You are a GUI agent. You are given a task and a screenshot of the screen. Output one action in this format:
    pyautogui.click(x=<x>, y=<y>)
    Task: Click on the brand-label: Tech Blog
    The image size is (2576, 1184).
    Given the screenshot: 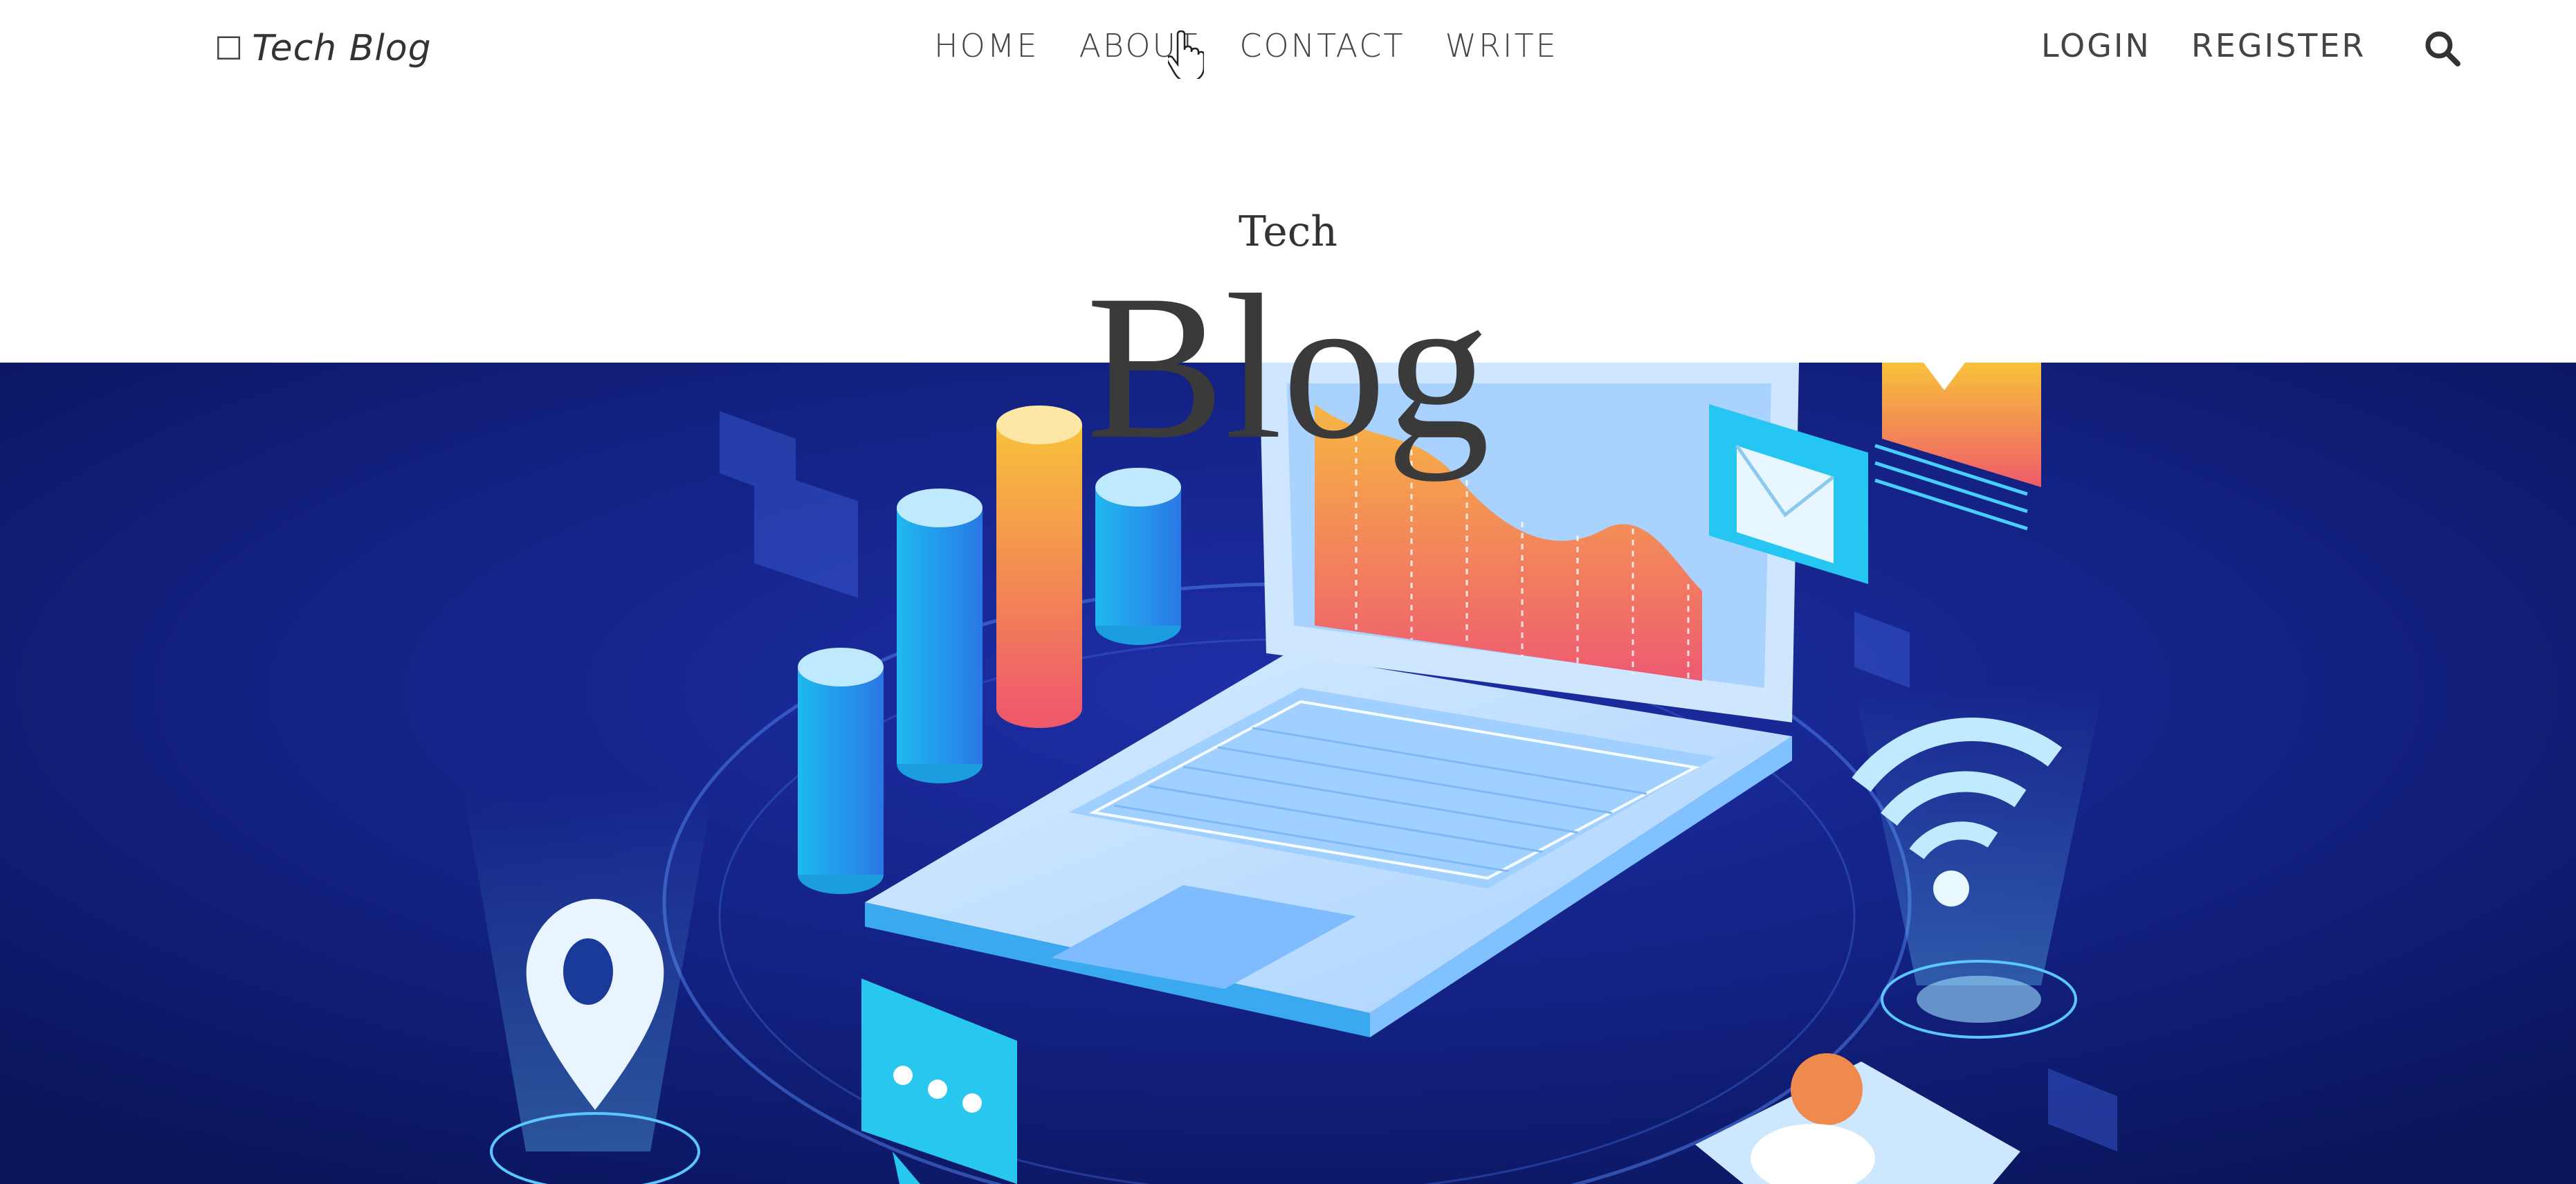 What is the action you would take?
    pyautogui.click(x=342, y=48)
    